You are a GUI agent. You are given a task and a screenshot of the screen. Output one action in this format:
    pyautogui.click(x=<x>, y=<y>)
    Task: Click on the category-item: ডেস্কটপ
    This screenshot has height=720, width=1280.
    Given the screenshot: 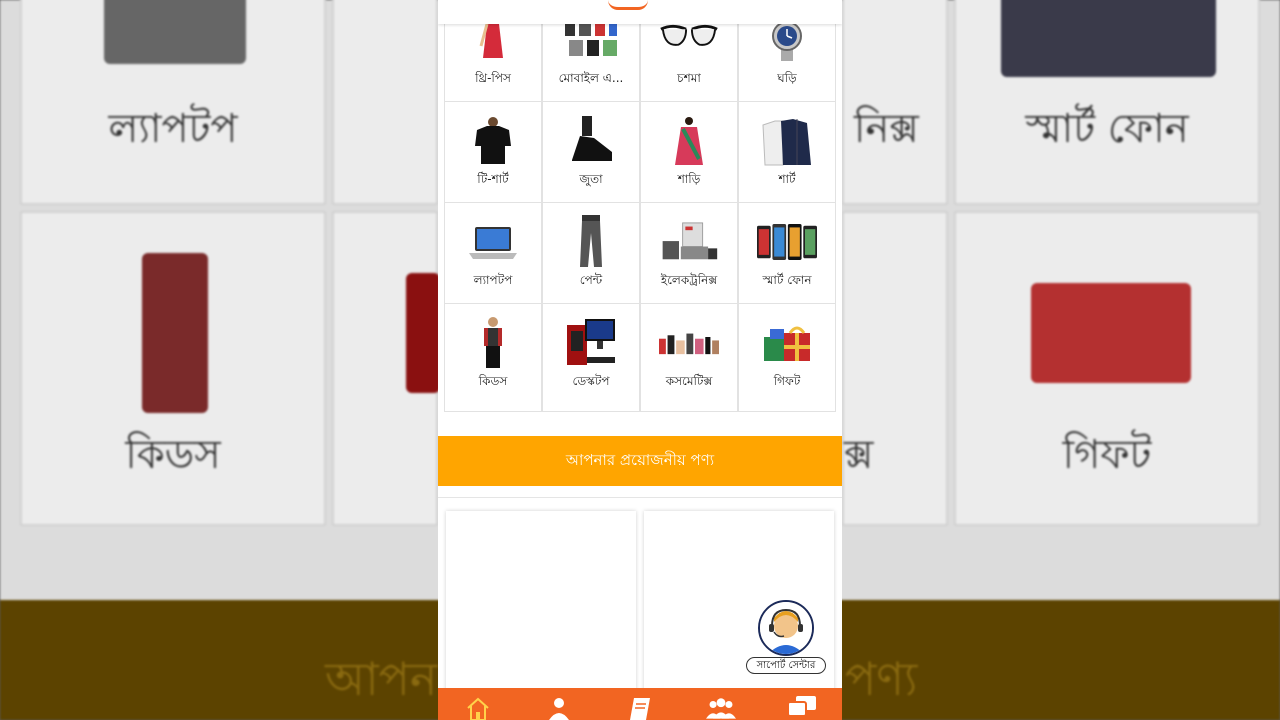 What is the action you would take?
    pyautogui.click(x=591, y=357)
    